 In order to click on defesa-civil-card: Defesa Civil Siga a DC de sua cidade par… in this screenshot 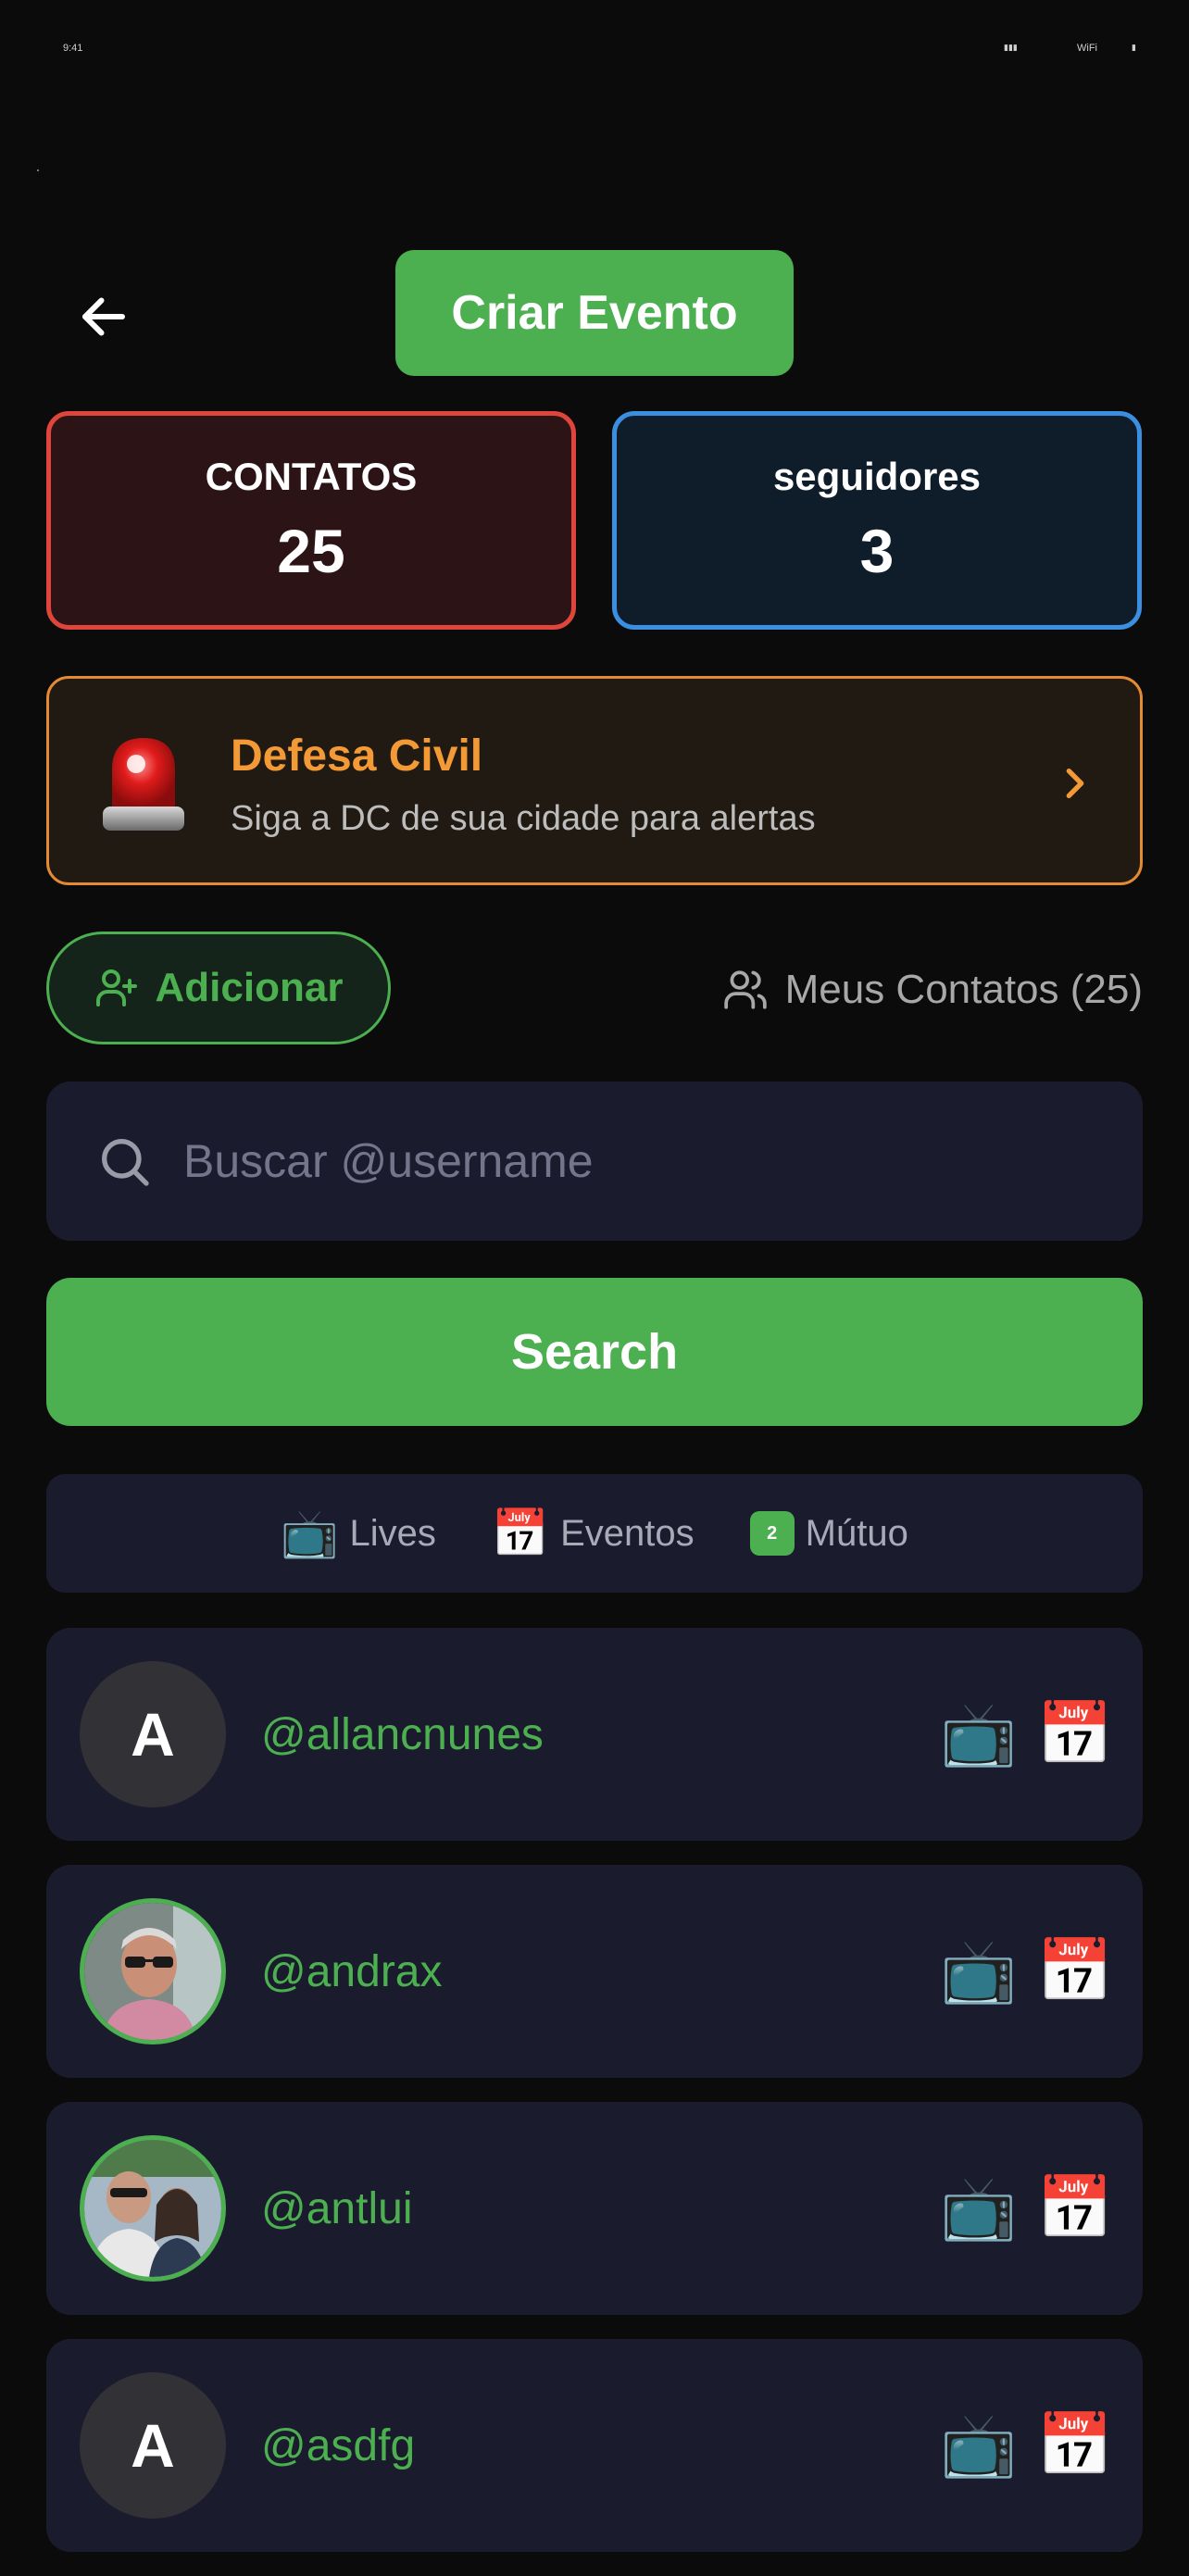, I will do `click(594, 780)`.